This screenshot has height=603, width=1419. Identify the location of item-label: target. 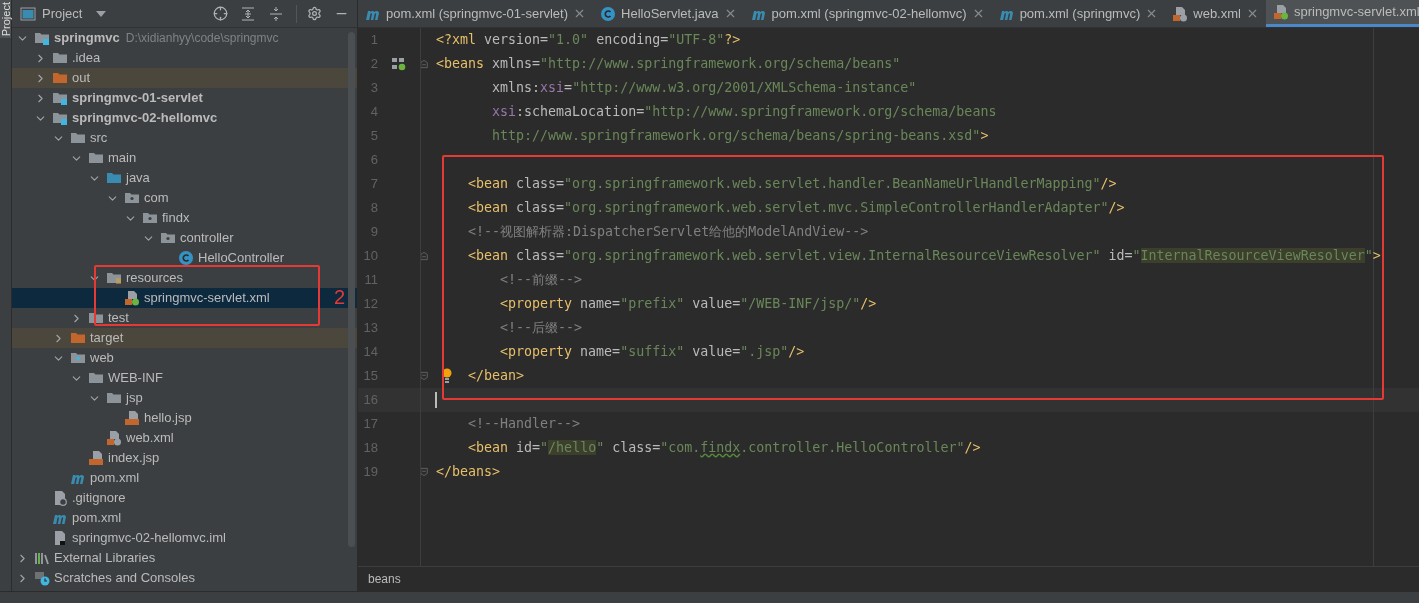
(107, 338).